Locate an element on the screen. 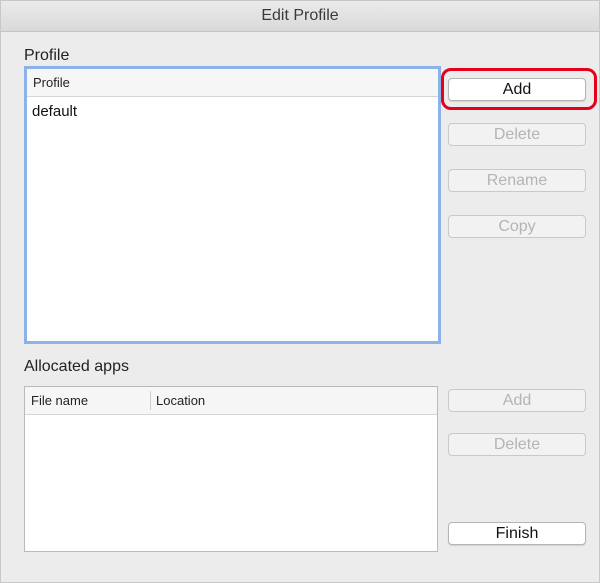 The image size is (600, 583). profile-column-header: Profile is located at coordinates (232, 82).